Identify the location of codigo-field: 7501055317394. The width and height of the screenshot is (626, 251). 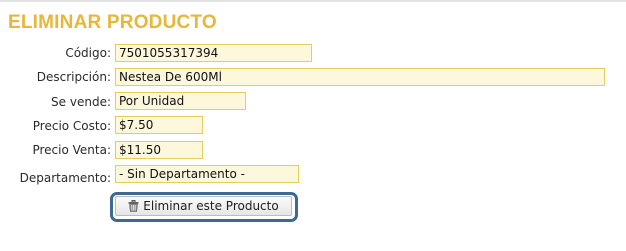
(213, 53).